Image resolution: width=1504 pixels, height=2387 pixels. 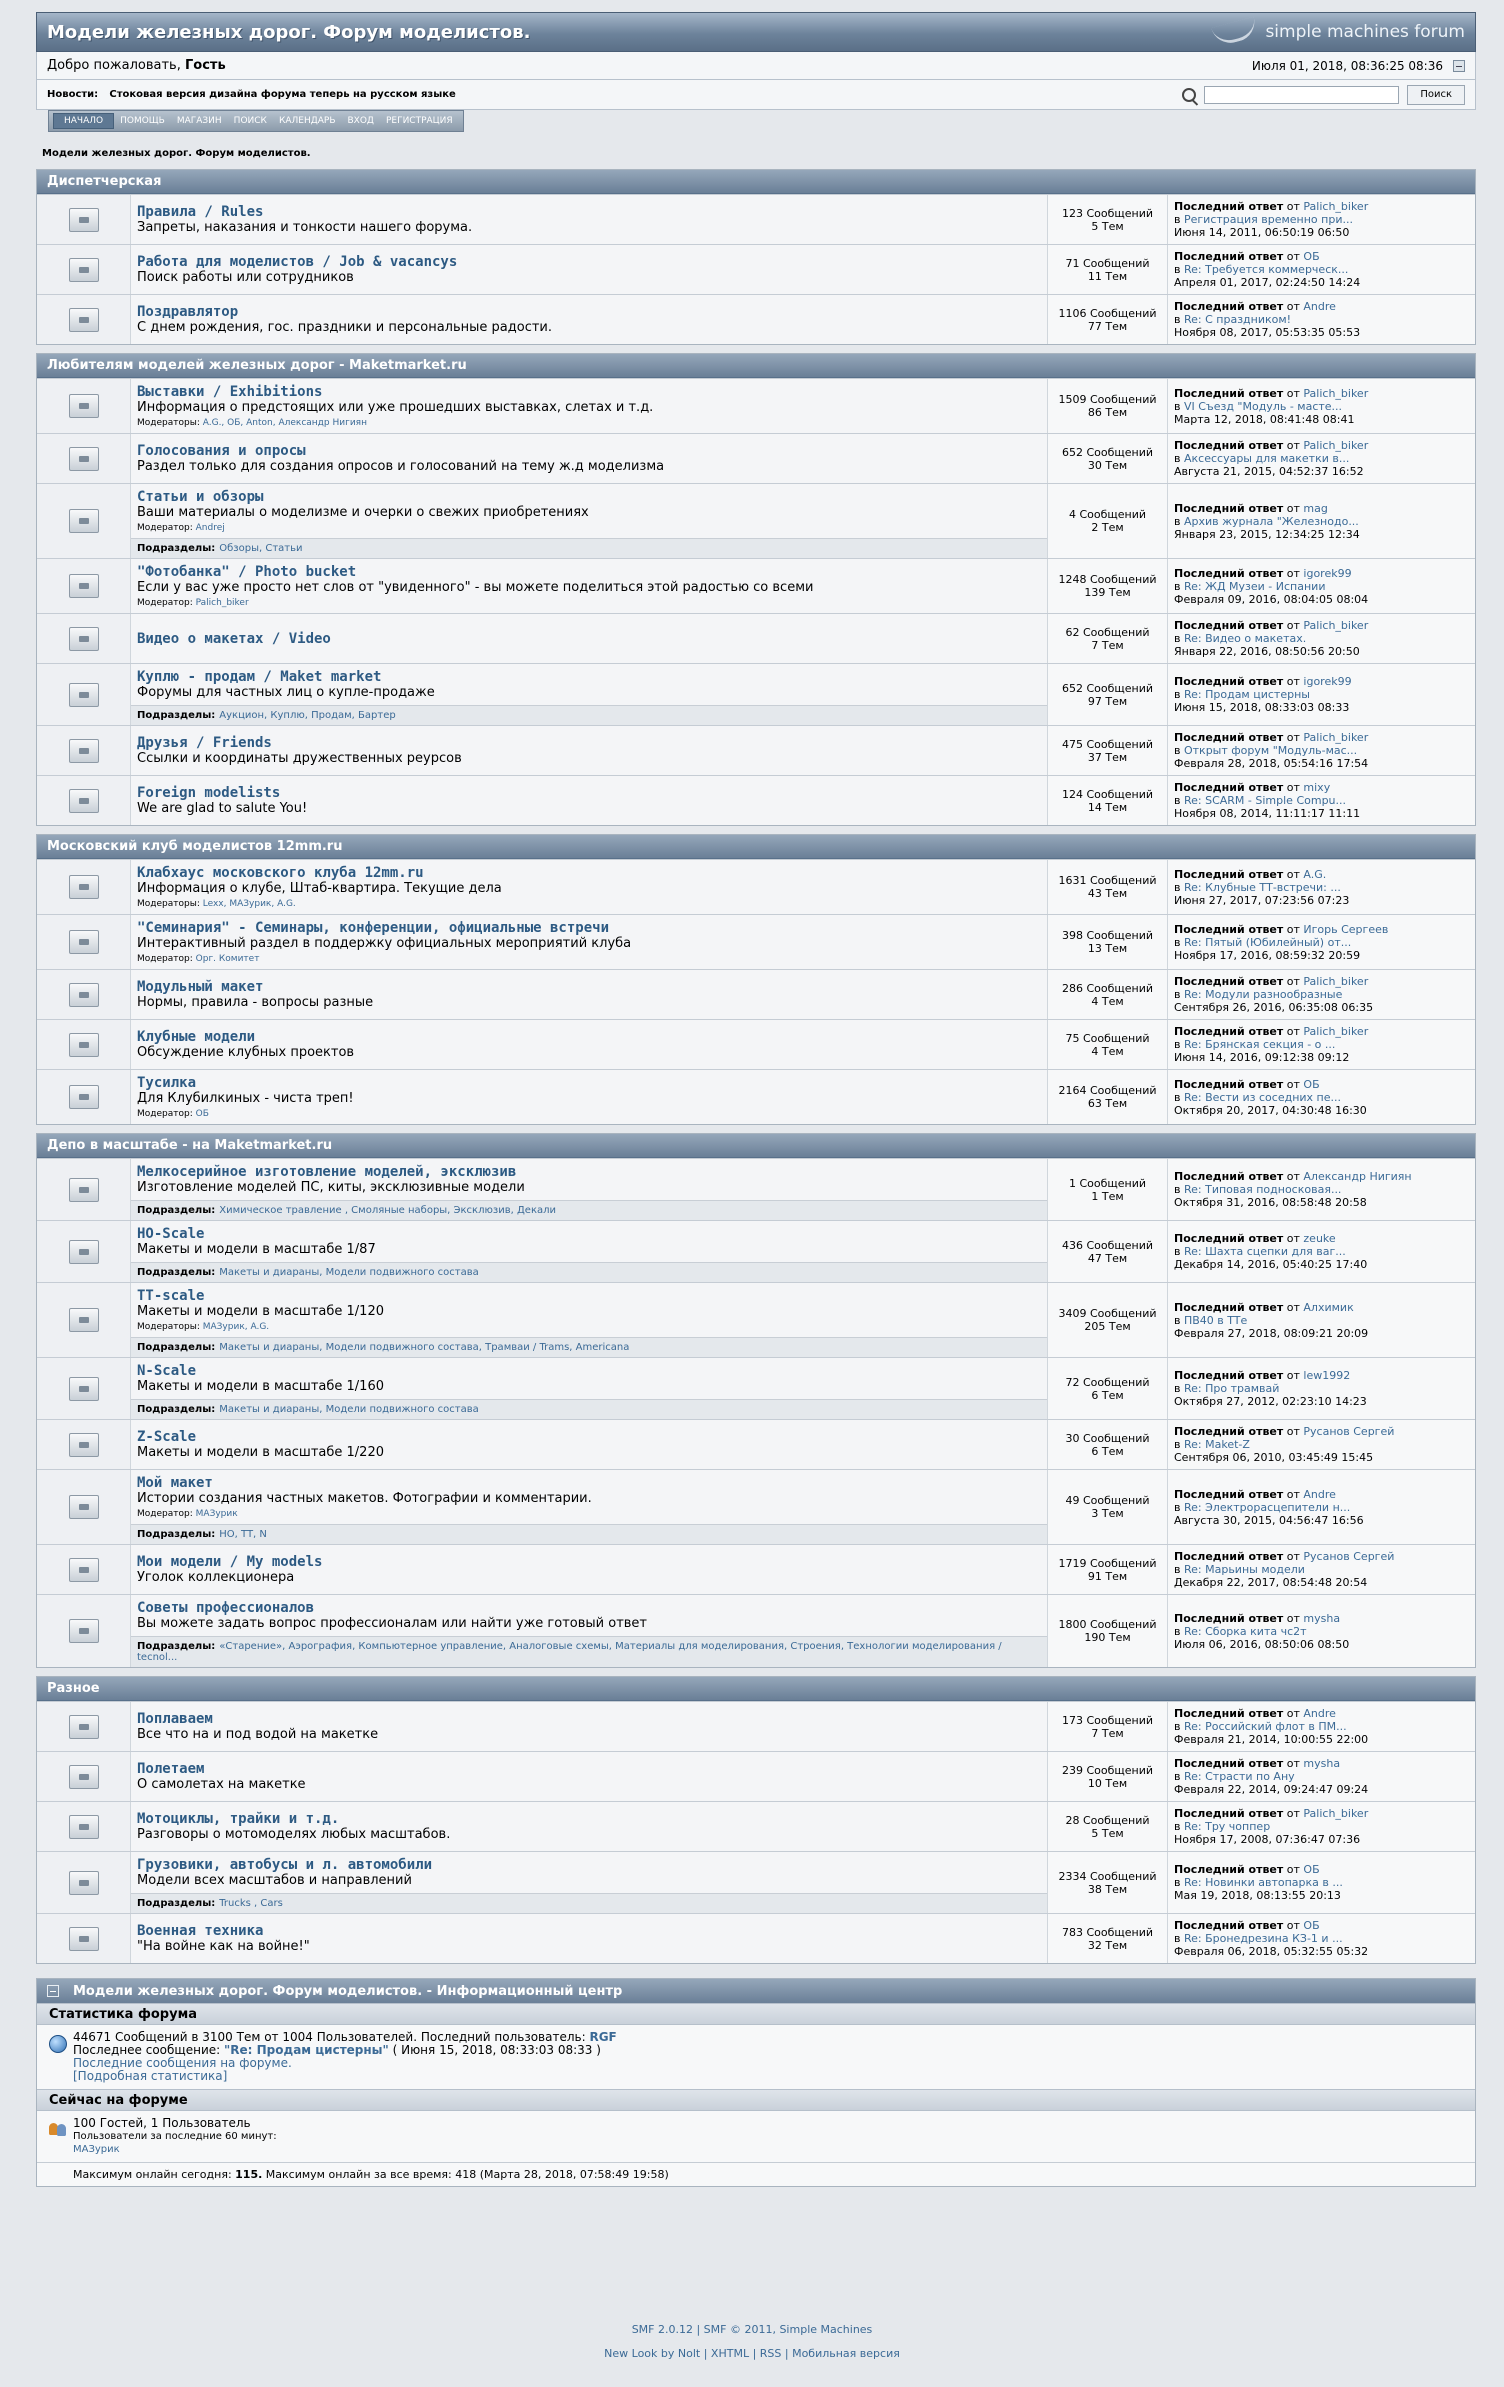 What do you see at coordinates (589, 793) in the screenshot?
I see `board-name-link: Foreign modelists` at bounding box center [589, 793].